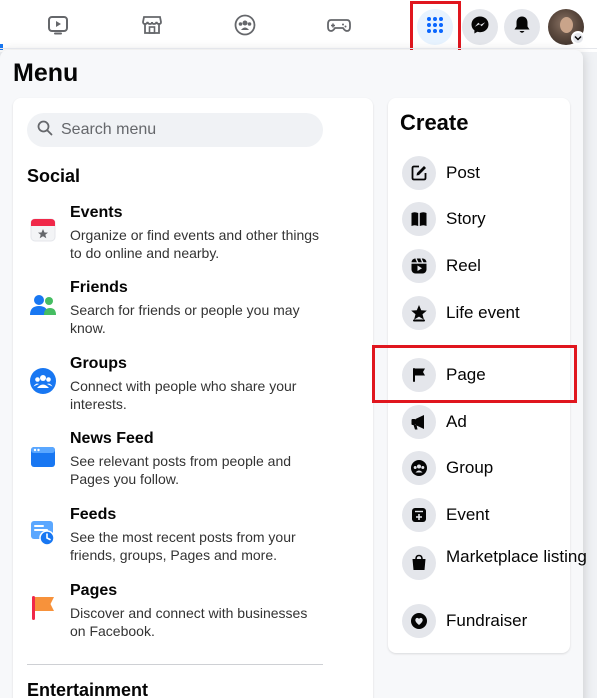 This screenshot has height=698, width=597. What do you see at coordinates (339, 25) in the screenshot?
I see `gaming-icon` at bounding box center [339, 25].